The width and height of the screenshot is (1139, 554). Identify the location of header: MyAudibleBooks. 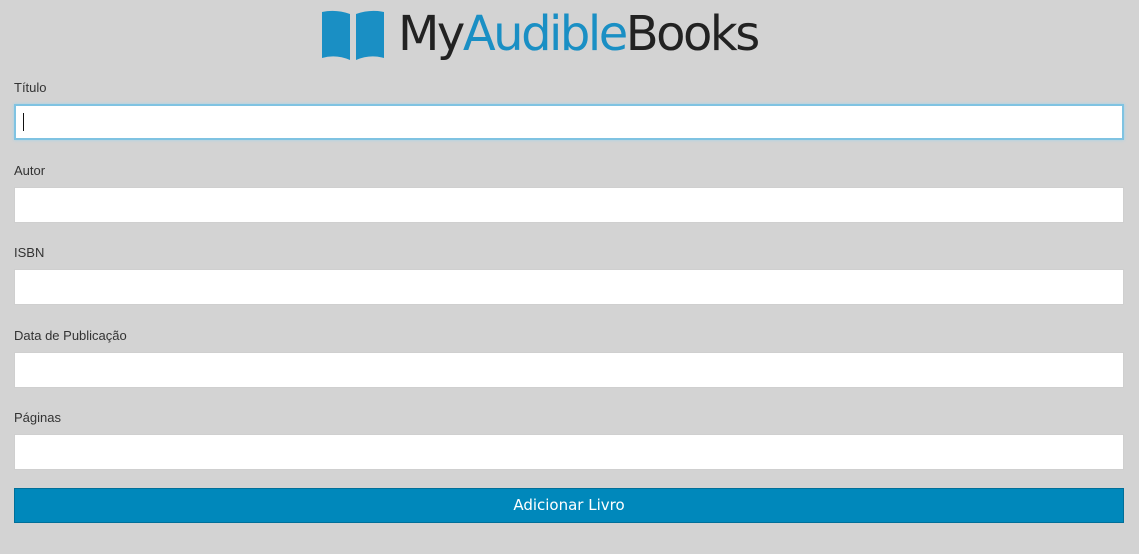
(569, 36).